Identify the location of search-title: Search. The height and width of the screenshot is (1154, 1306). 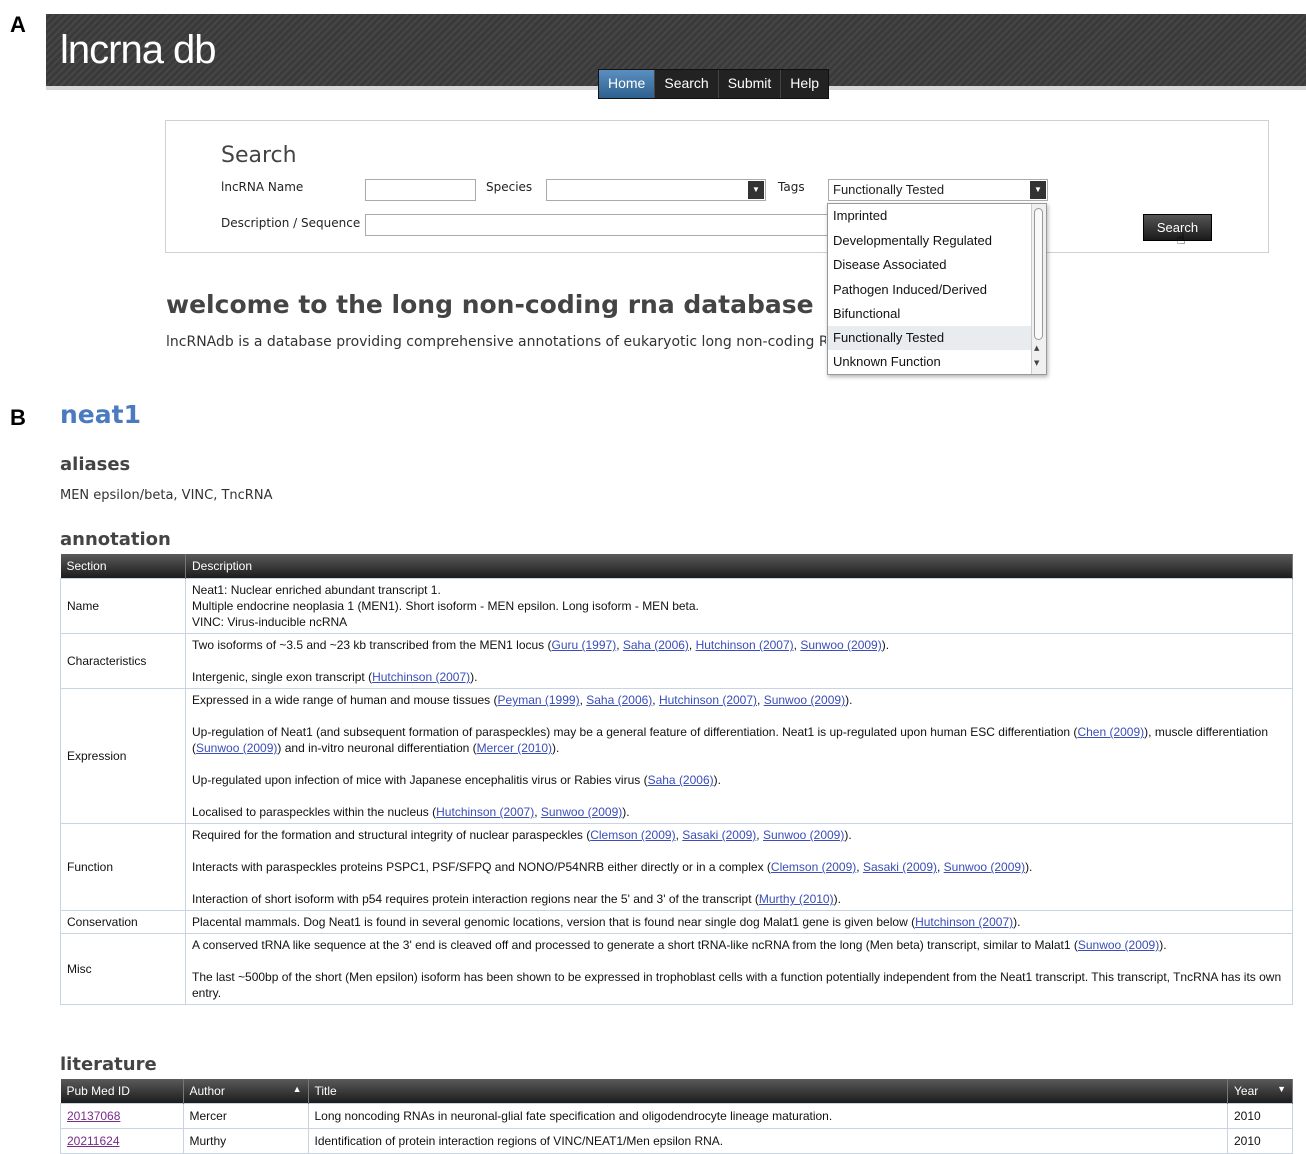
(259, 155).